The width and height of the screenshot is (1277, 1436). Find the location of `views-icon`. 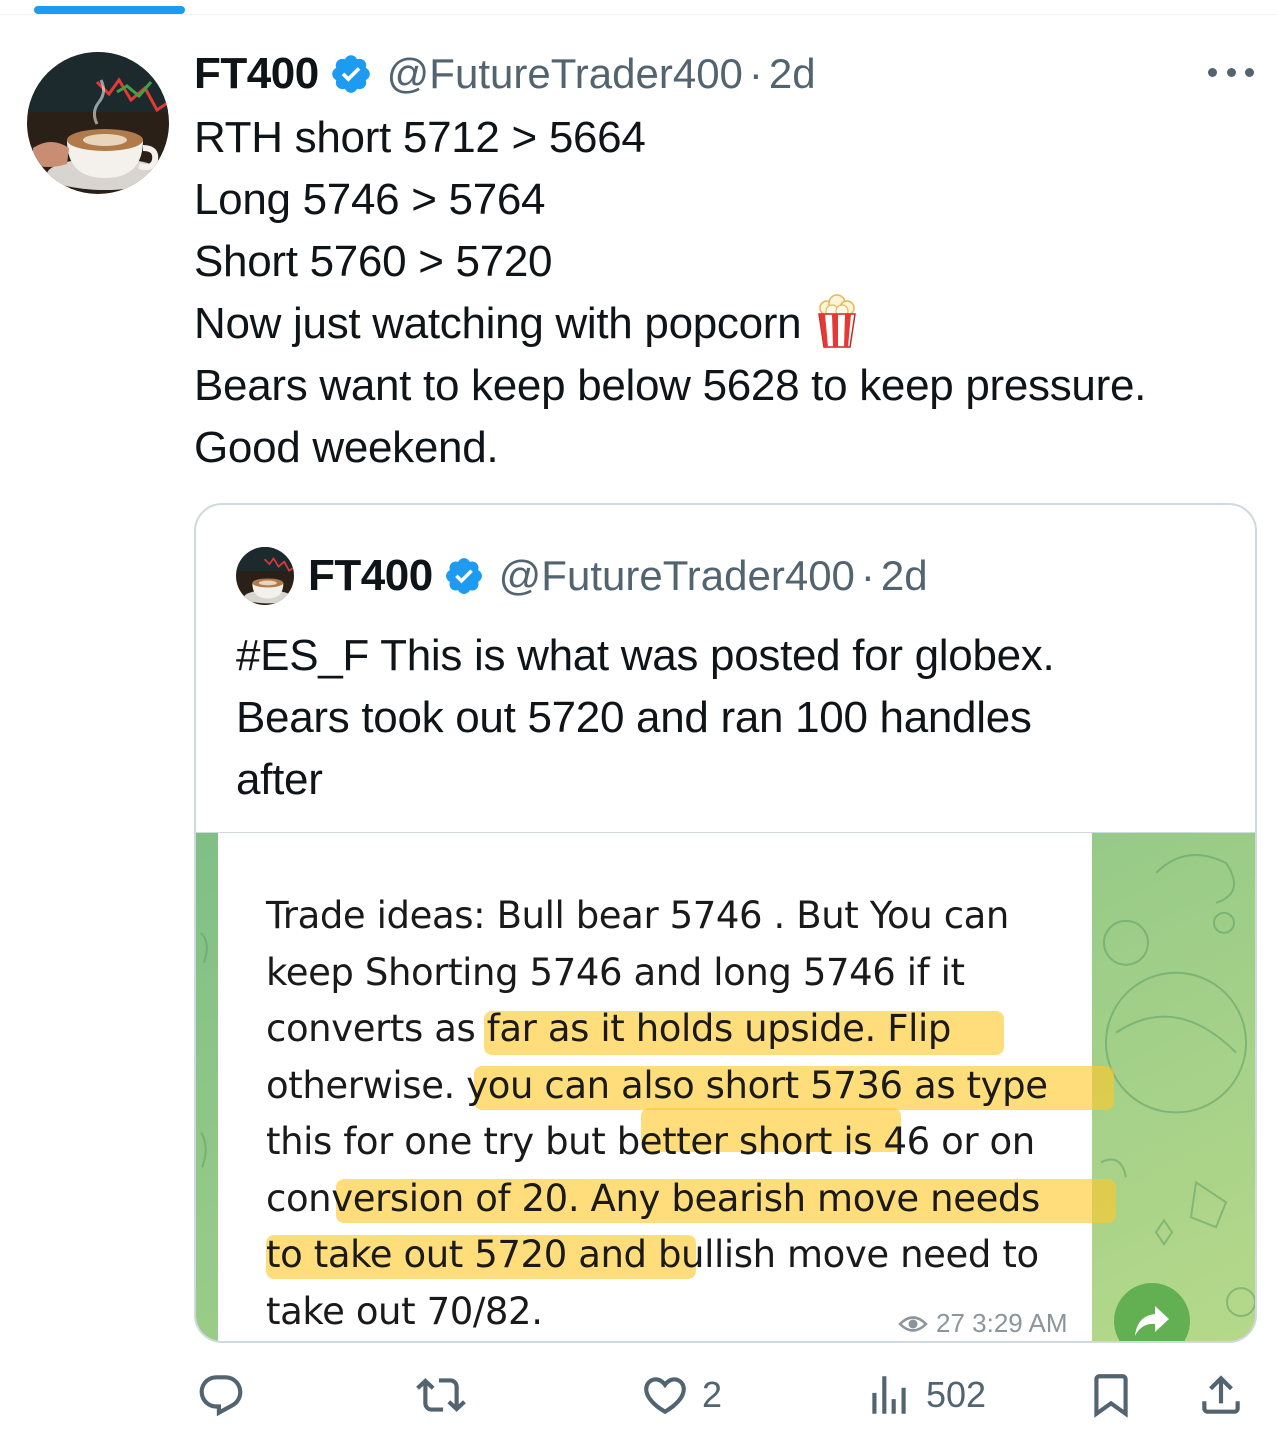

views-icon is located at coordinates (889, 1395).